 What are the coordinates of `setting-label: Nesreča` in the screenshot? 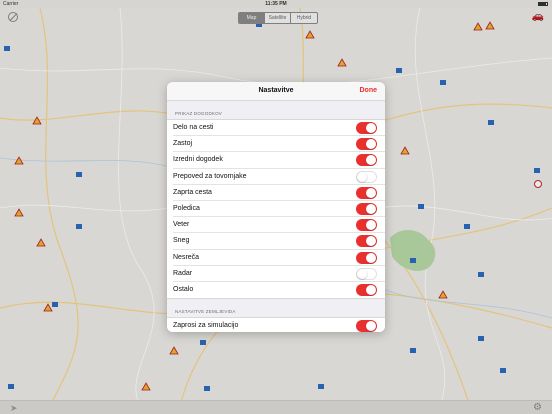 It's located at (186, 257).